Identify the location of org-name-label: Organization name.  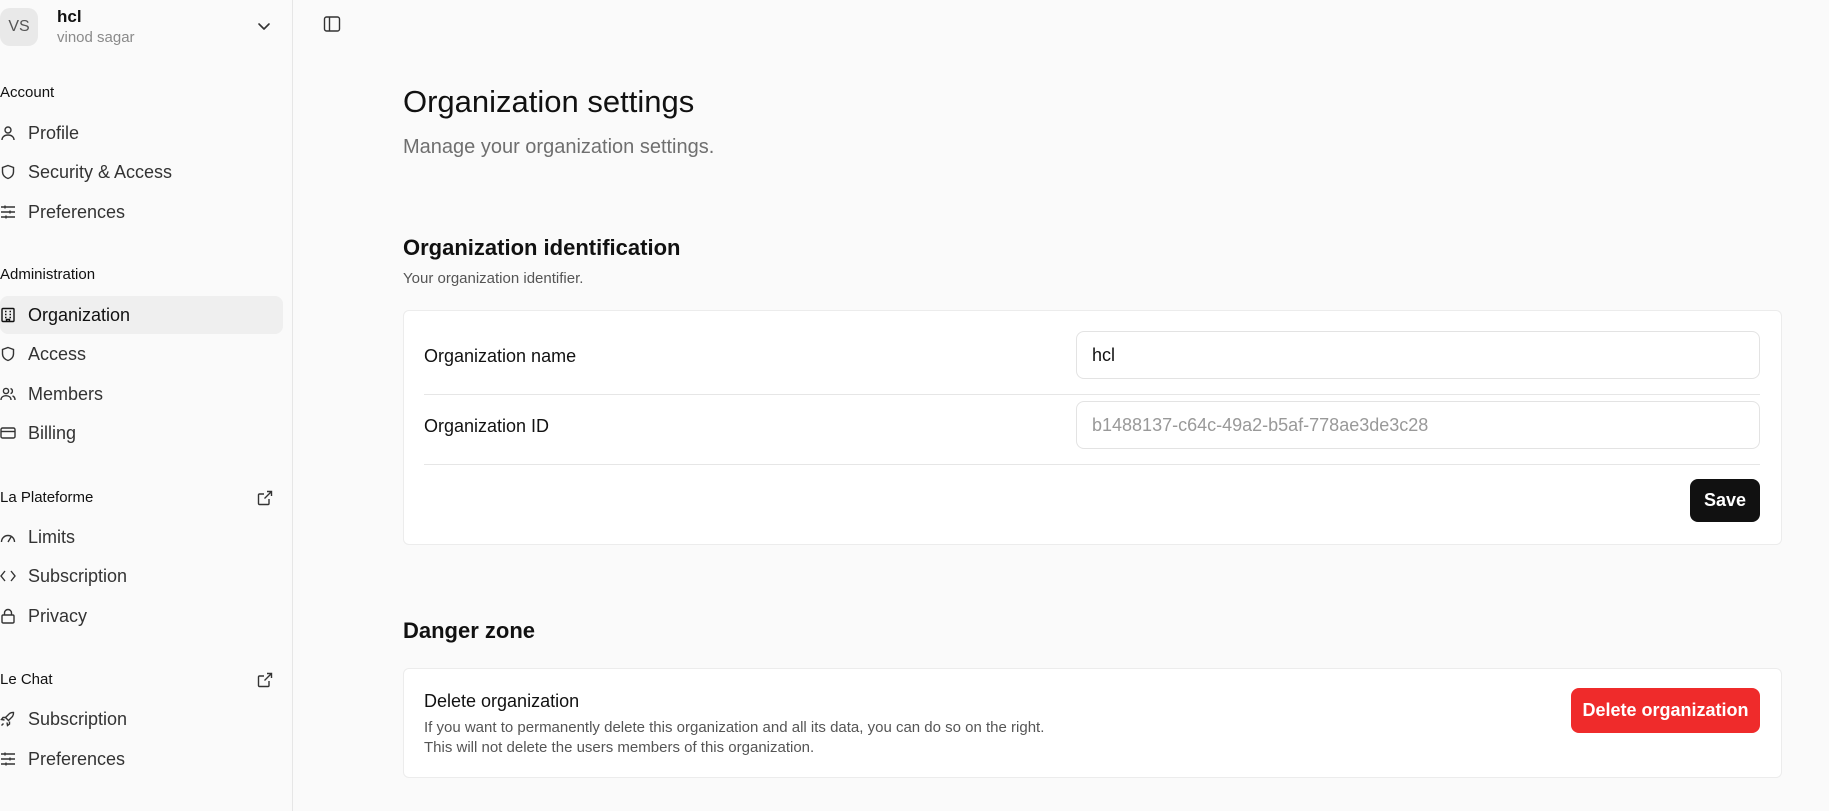
(500, 356).